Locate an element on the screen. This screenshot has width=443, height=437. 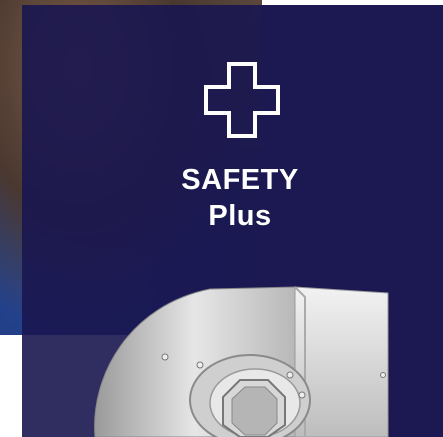
plus-cross-icon is located at coordinates (242, 100).